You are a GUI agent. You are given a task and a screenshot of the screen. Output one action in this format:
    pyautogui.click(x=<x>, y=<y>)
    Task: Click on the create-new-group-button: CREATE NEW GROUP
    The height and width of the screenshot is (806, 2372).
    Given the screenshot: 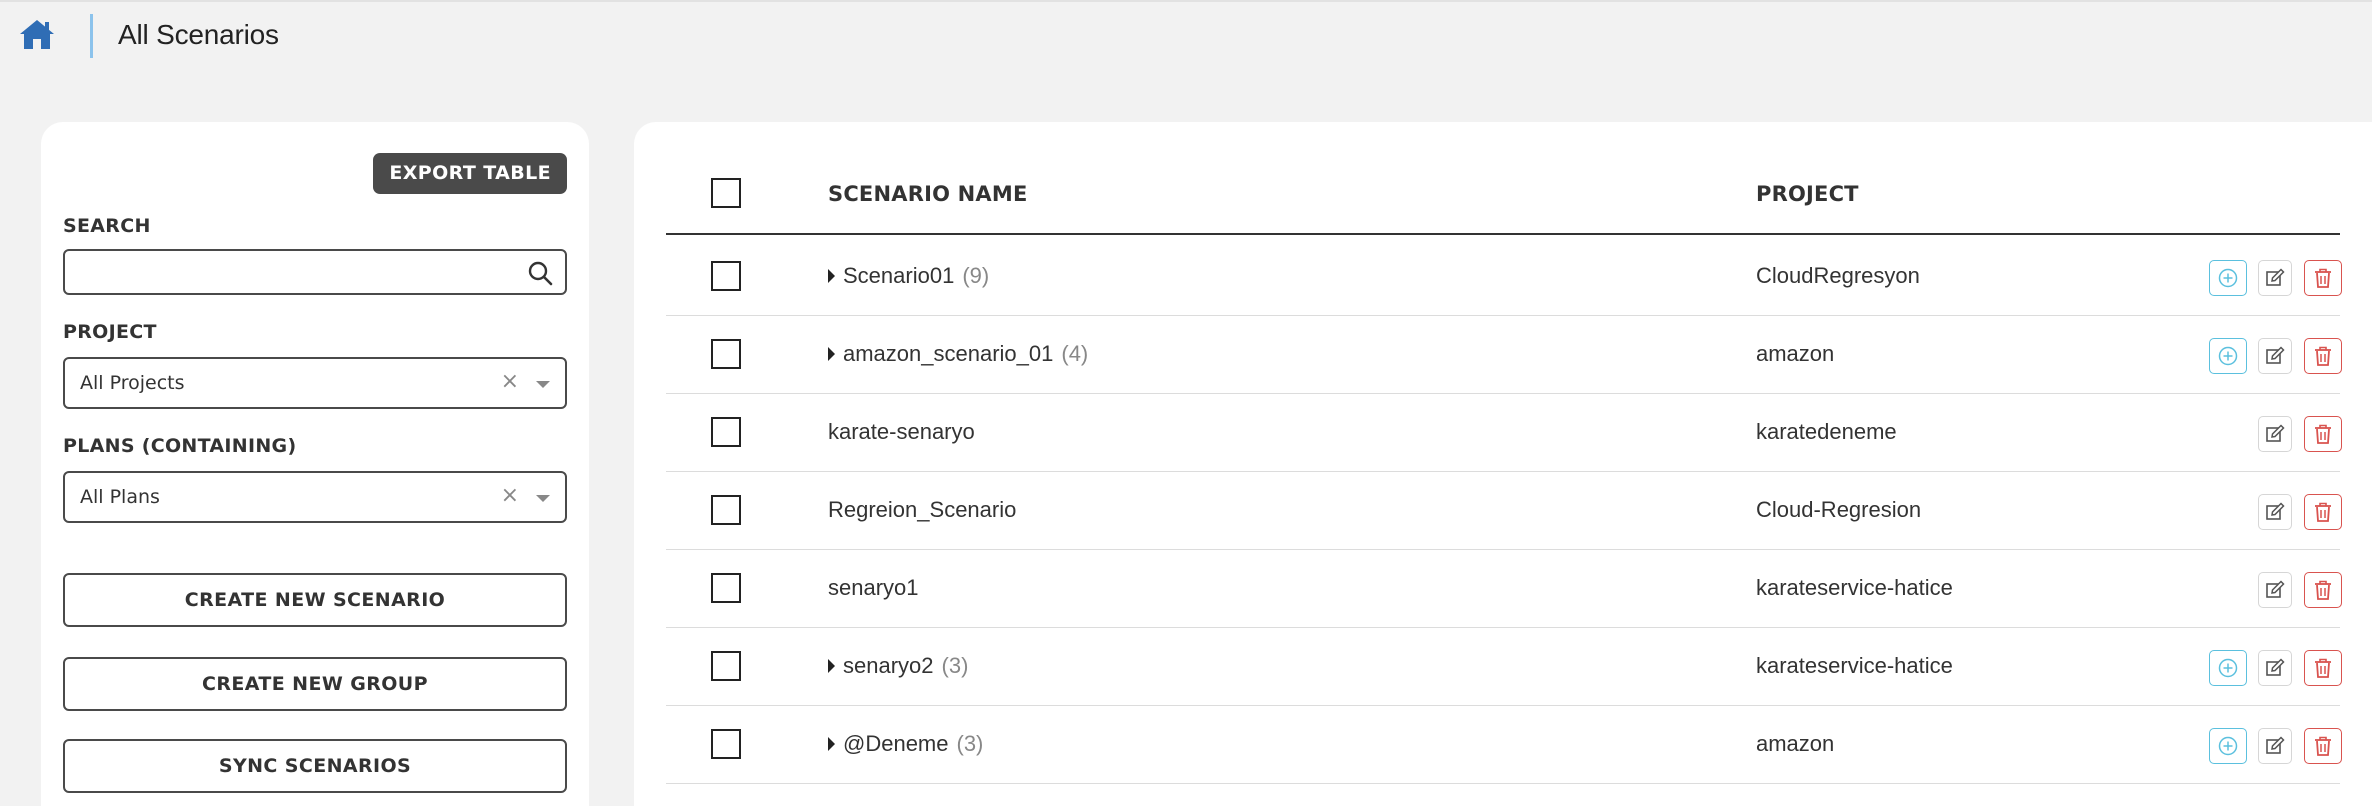 What is the action you would take?
    pyautogui.click(x=315, y=684)
    